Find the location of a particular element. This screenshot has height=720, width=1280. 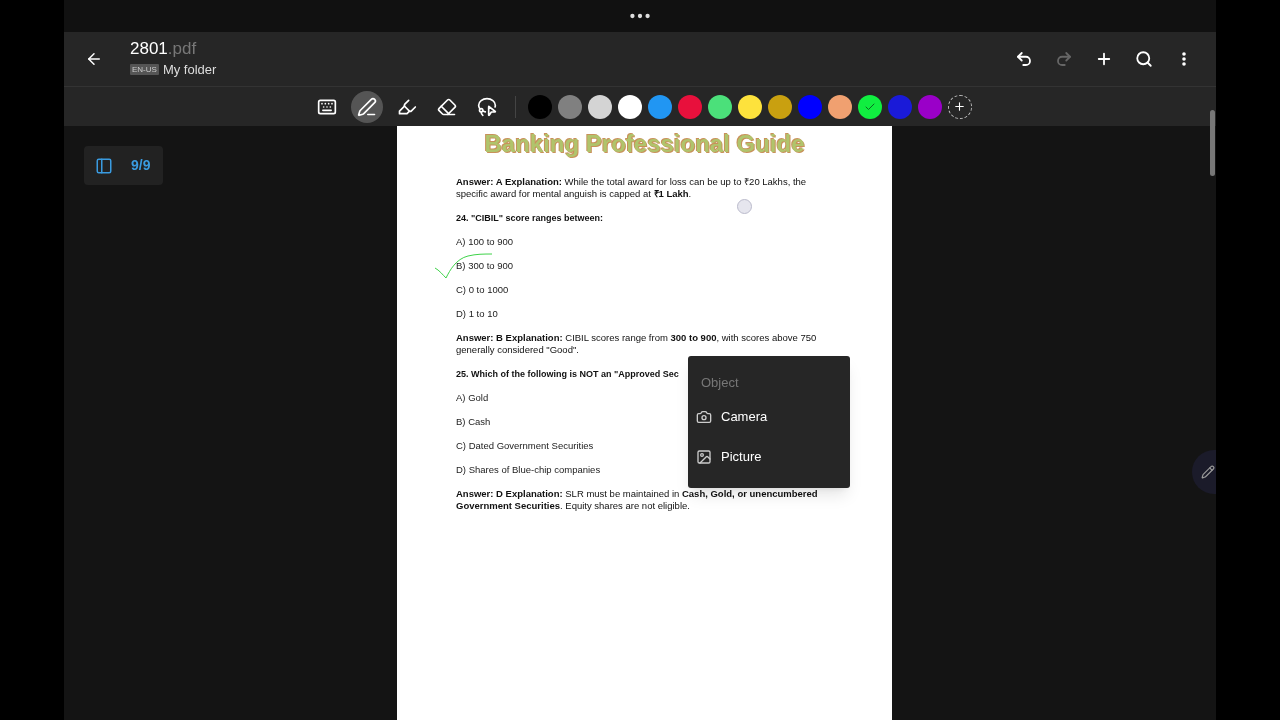

pen-icon is located at coordinates (366, 106).